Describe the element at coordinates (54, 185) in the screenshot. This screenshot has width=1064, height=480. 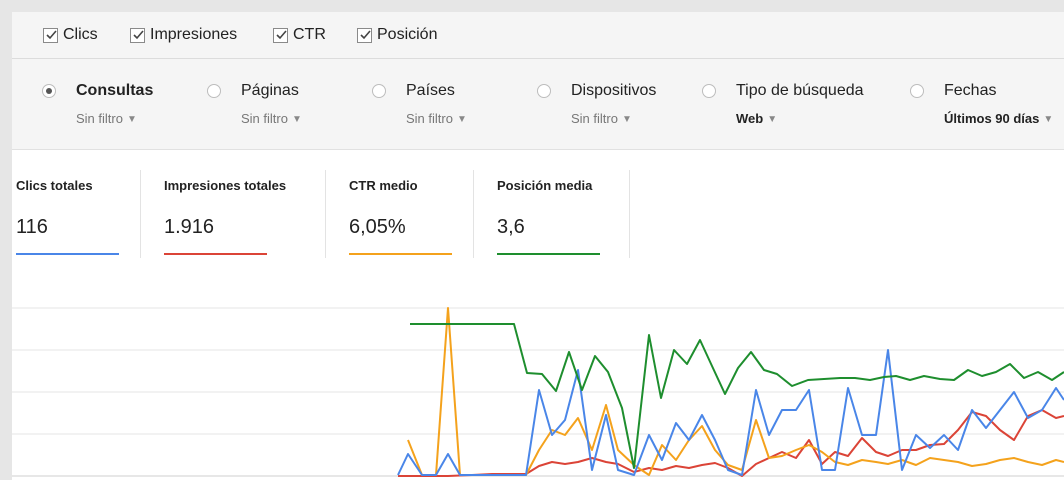
I see `stat-title: Clics totales` at that location.